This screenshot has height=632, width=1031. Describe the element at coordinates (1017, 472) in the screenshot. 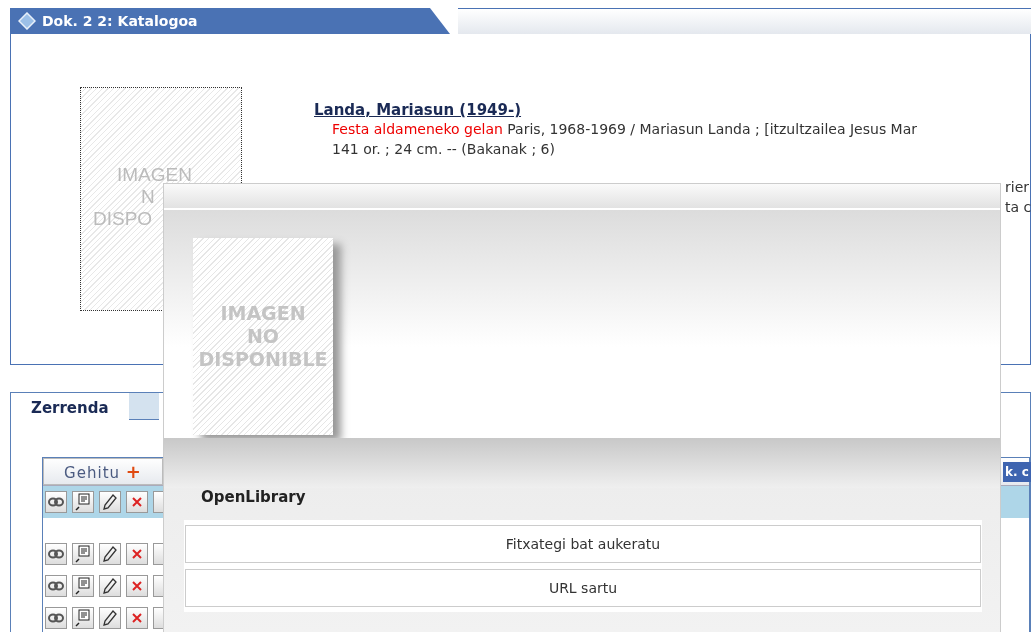

I see `column-header: k. c` at that location.